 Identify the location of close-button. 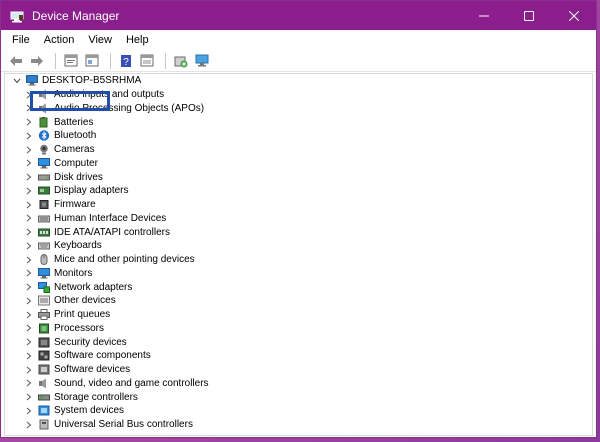
(573, 15).